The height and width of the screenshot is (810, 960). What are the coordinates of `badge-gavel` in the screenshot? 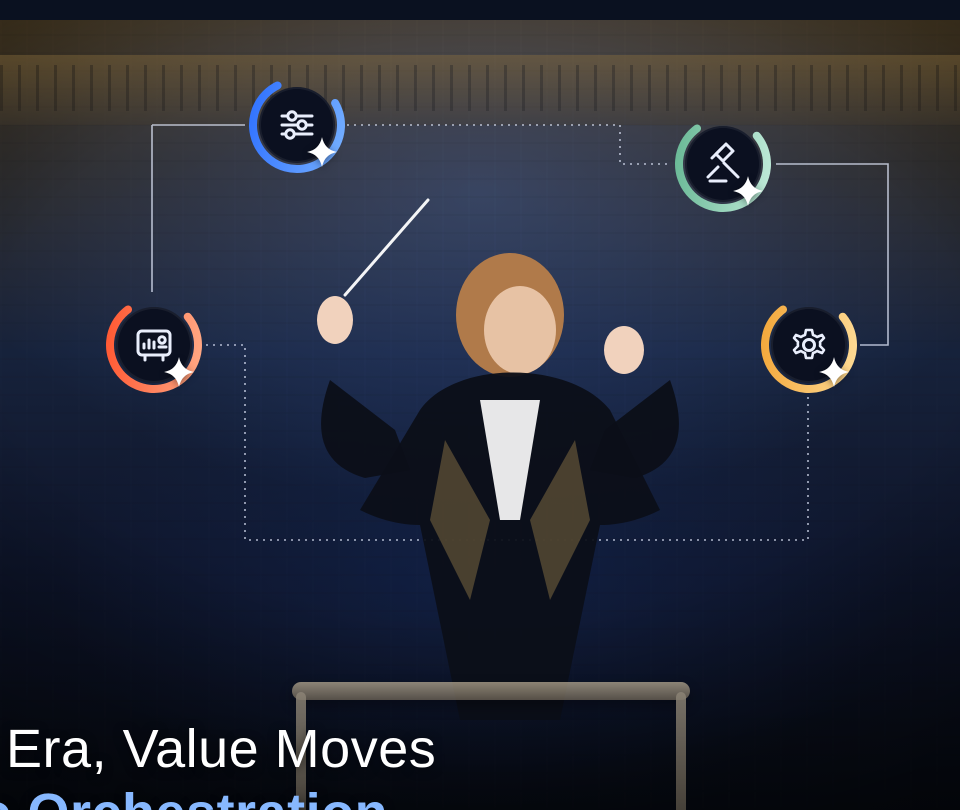 It's located at (723, 164).